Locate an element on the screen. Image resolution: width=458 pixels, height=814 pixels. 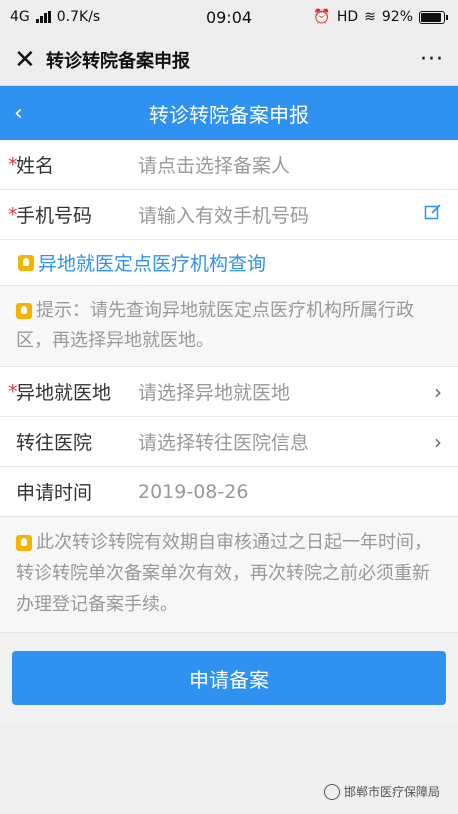
watermark-text: 邯郸市医疗保障局 is located at coordinates (391, 792).